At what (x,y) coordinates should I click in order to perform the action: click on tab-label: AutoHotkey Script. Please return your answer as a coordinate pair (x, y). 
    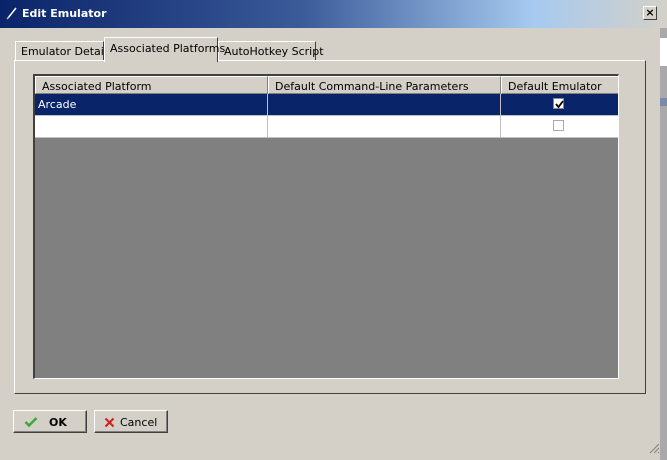
    Looking at the image, I should click on (274, 51).